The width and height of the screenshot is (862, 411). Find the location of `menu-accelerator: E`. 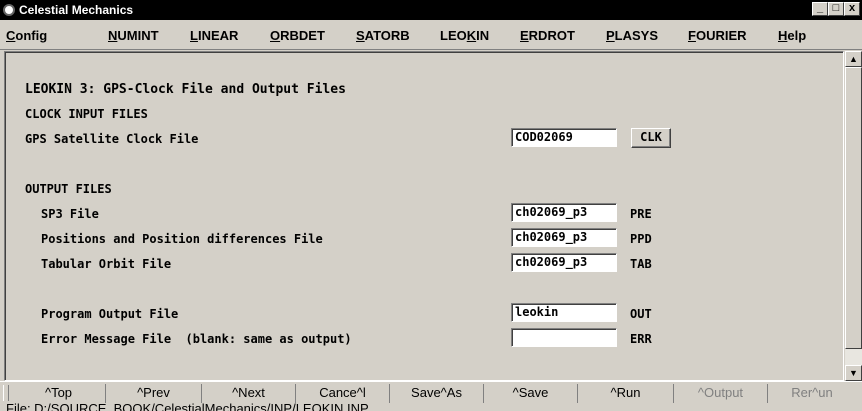

menu-accelerator: E is located at coordinates (524, 35).